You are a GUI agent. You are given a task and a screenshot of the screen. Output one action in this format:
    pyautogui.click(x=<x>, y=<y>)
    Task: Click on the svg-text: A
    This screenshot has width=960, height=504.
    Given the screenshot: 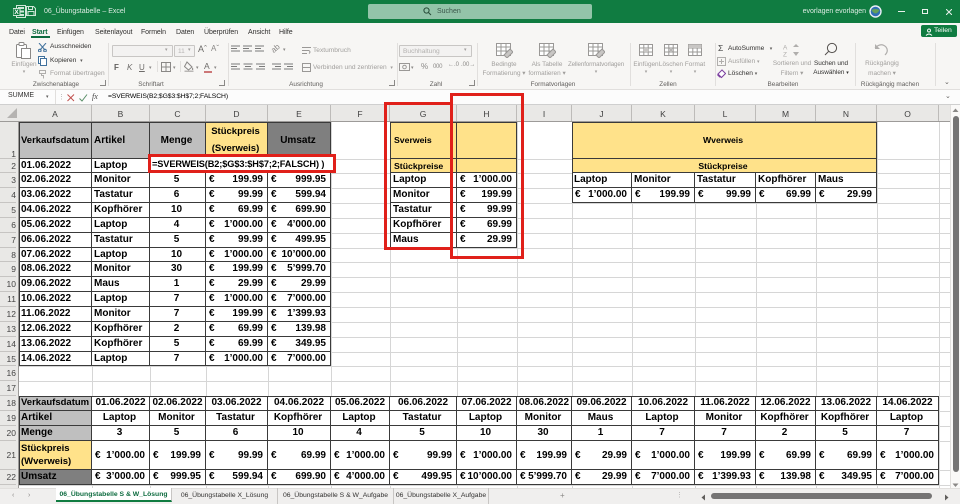 What is the action you would take?
    pyautogui.click(x=785, y=48)
    